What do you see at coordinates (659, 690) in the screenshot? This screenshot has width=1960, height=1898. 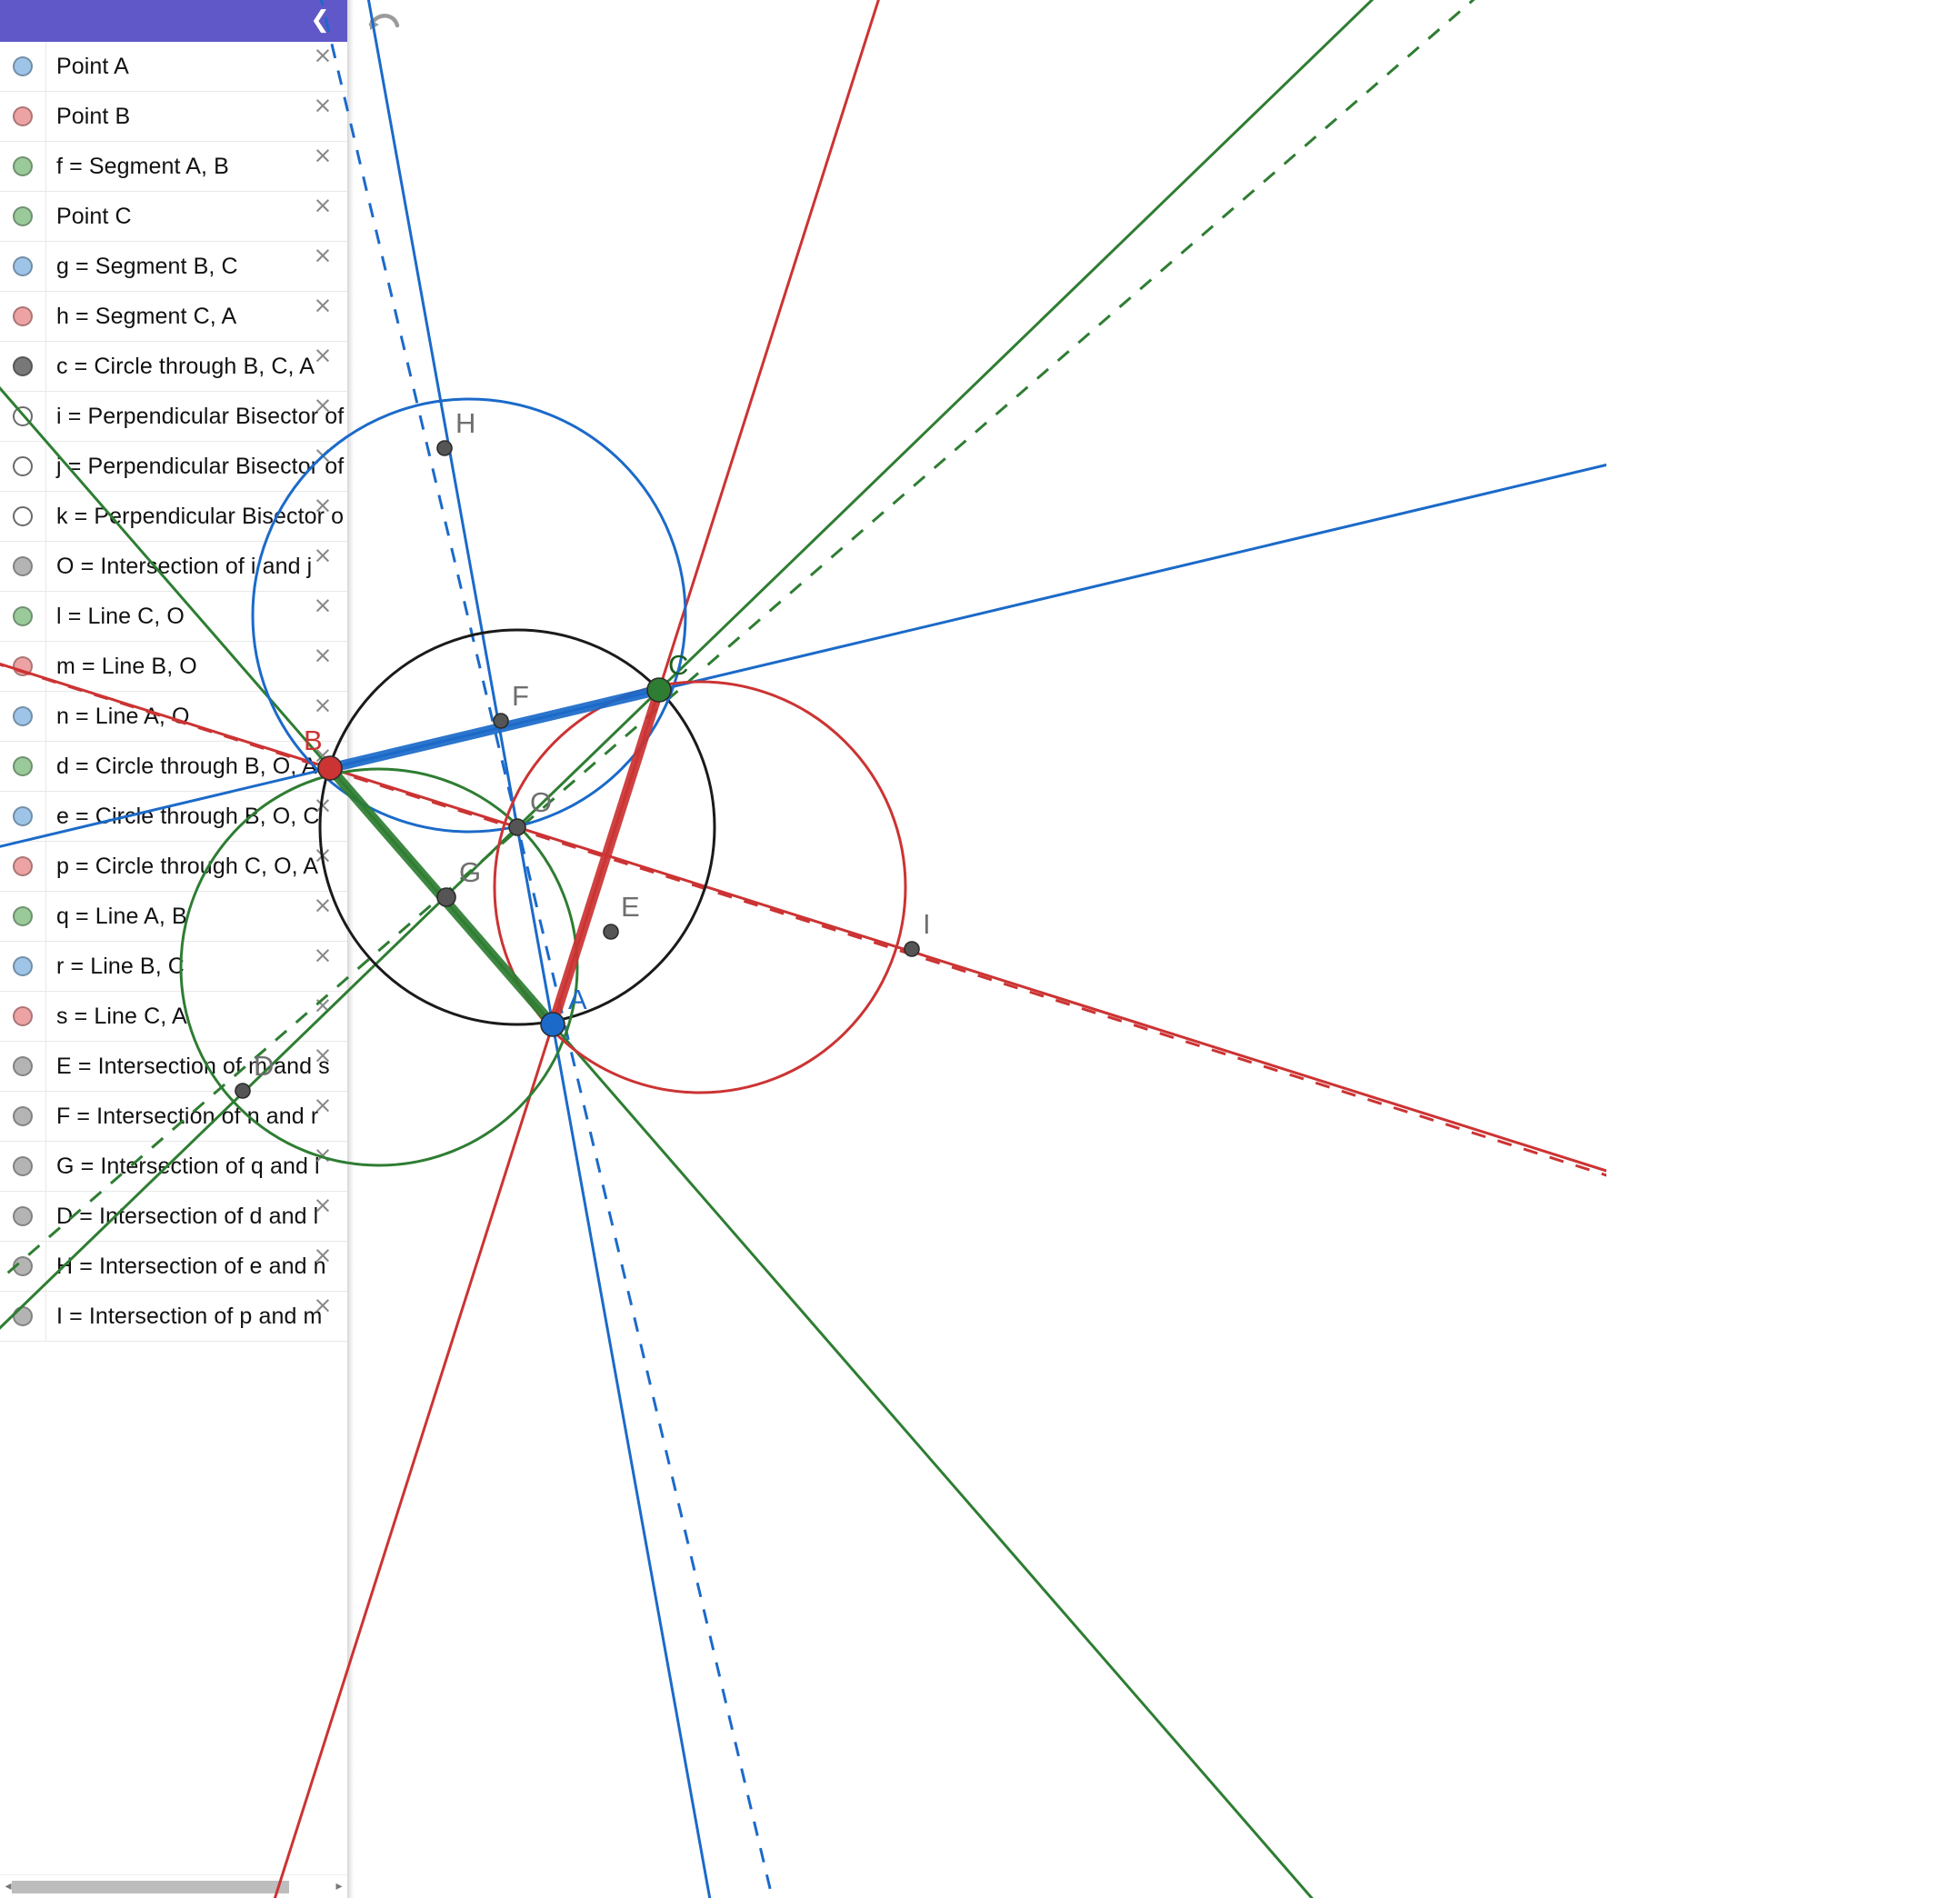 I see `construction-point-C` at bounding box center [659, 690].